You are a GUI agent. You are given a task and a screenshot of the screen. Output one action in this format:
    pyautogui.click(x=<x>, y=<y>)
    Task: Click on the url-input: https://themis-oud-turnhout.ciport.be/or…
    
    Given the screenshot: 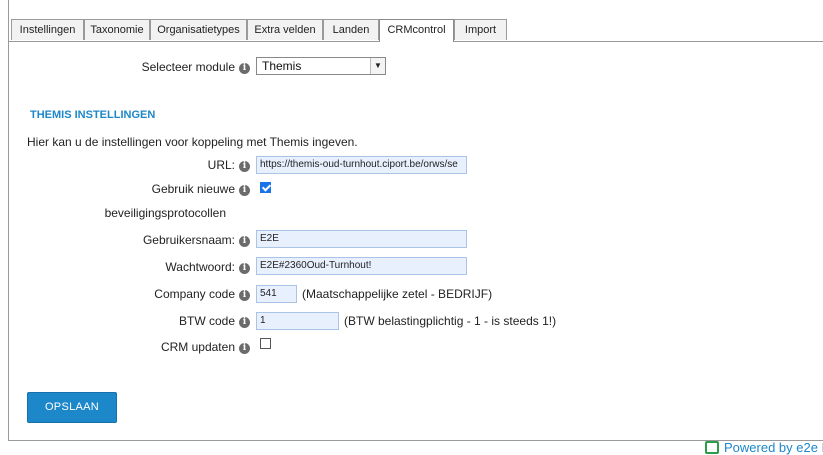 What is the action you would take?
    pyautogui.click(x=361, y=165)
    